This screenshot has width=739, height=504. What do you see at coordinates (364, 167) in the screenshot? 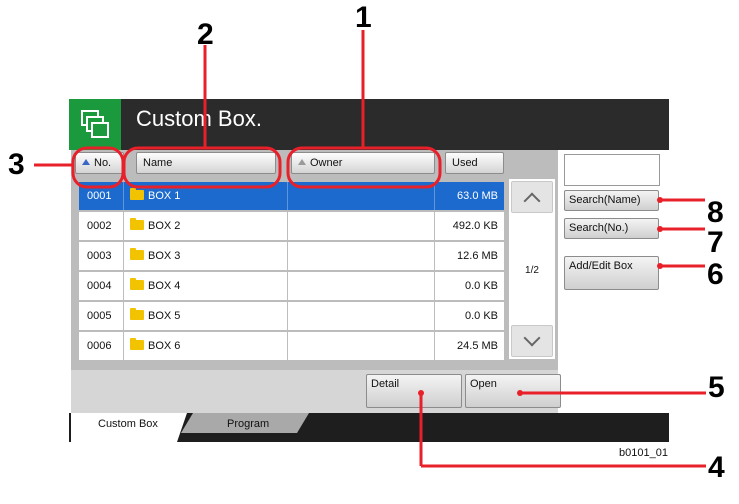
I see `highlight-owner-column` at bounding box center [364, 167].